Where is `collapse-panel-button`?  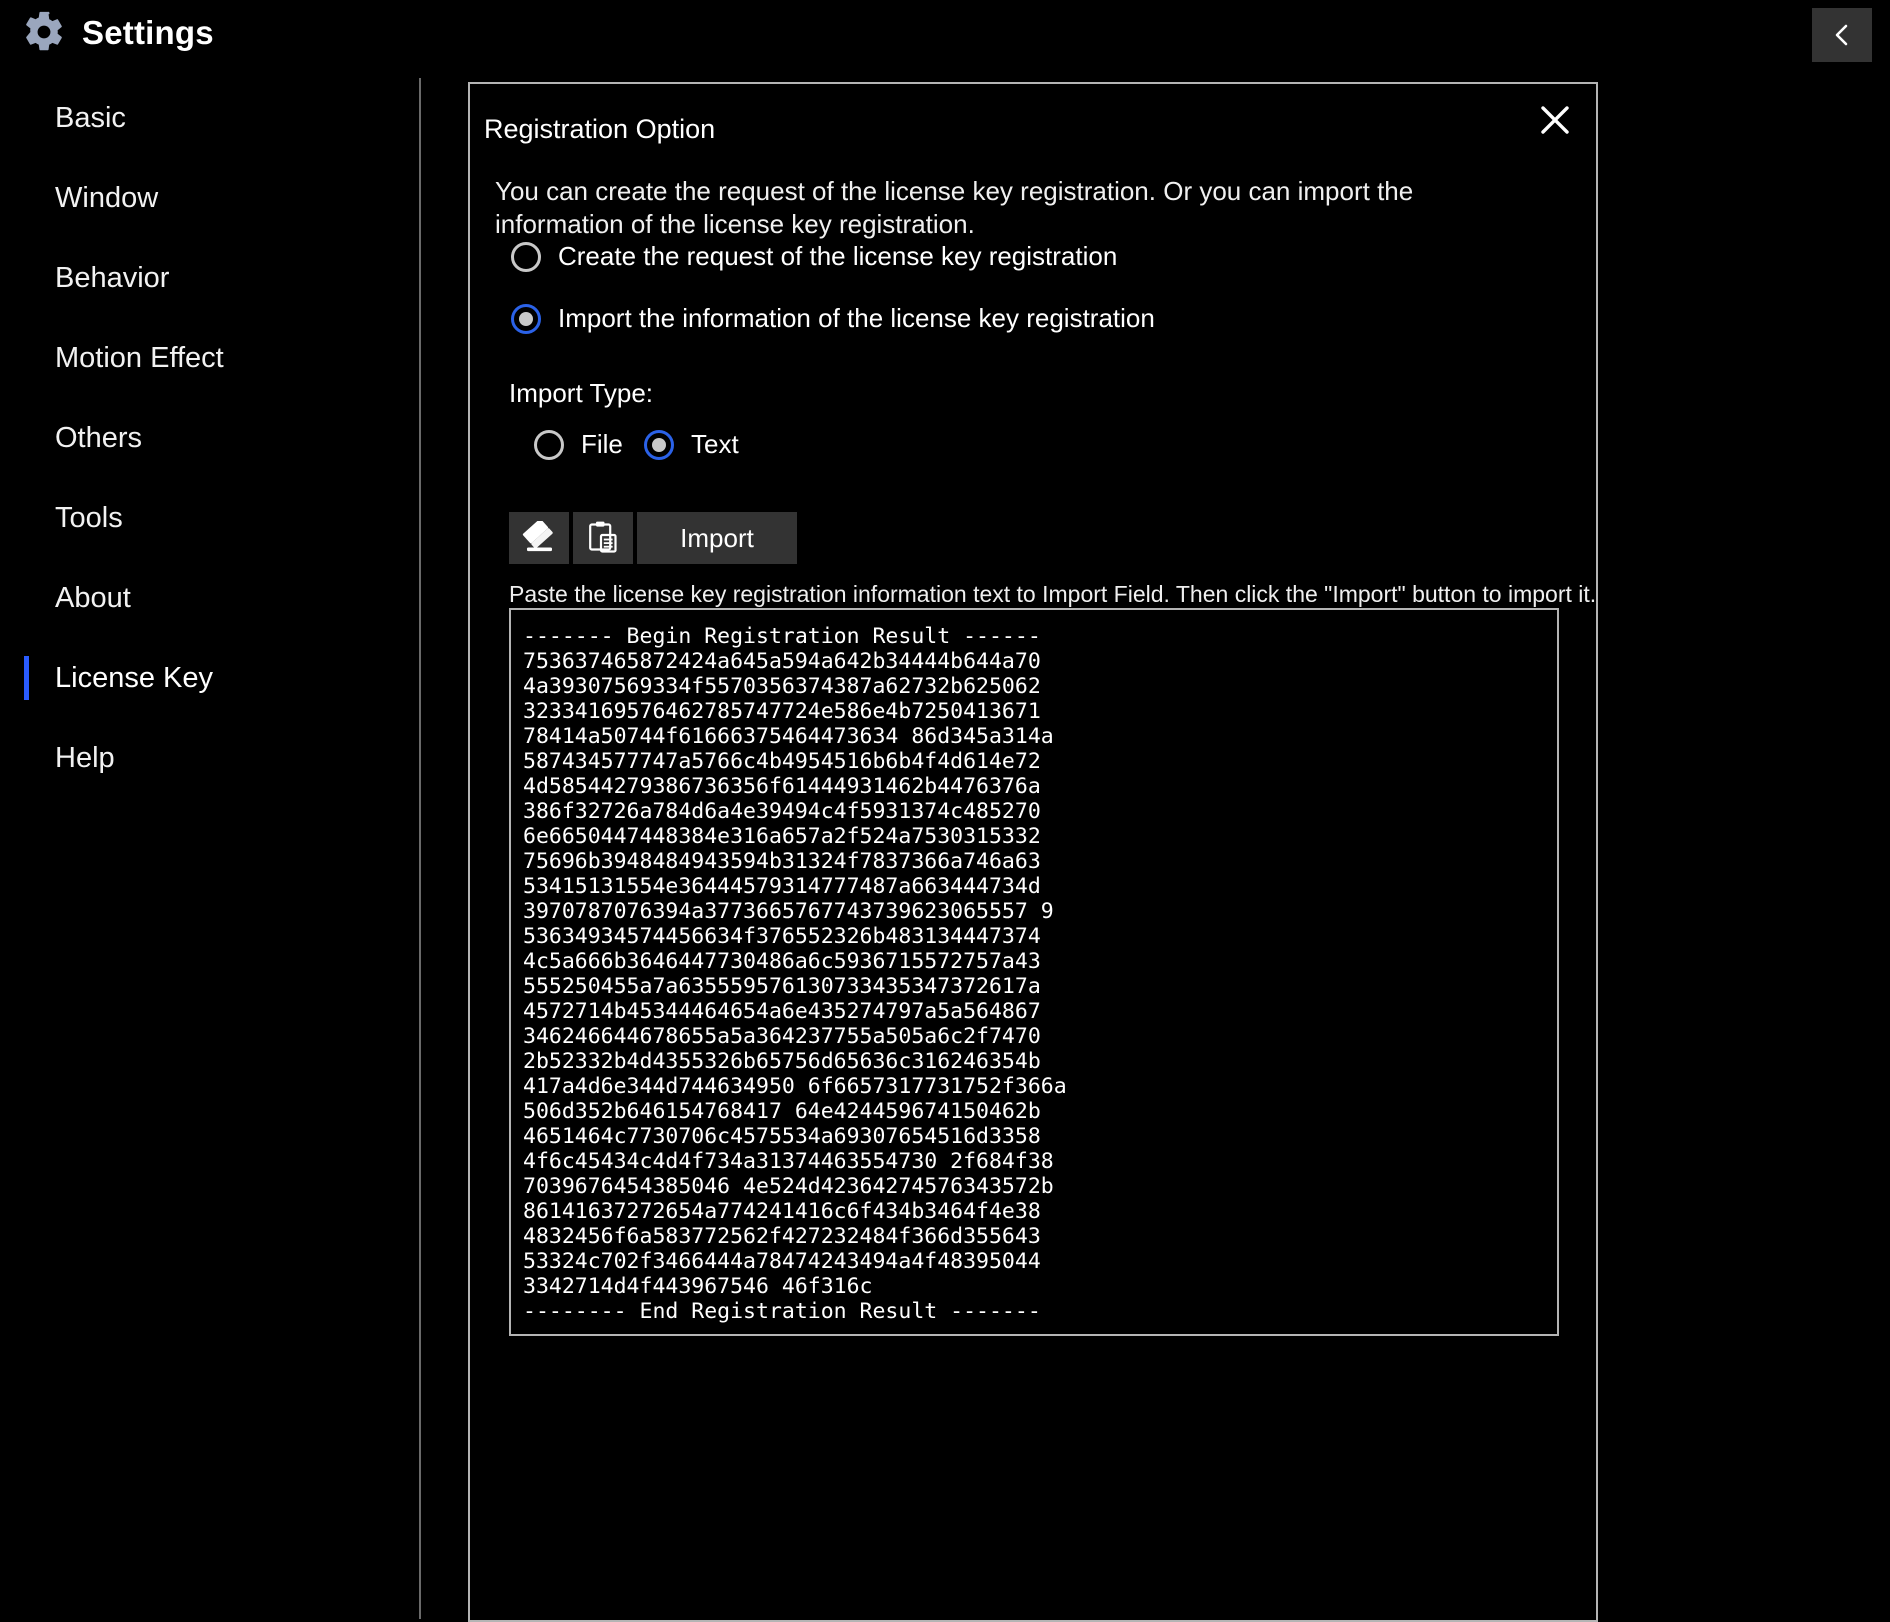
collapse-panel-button is located at coordinates (1842, 35).